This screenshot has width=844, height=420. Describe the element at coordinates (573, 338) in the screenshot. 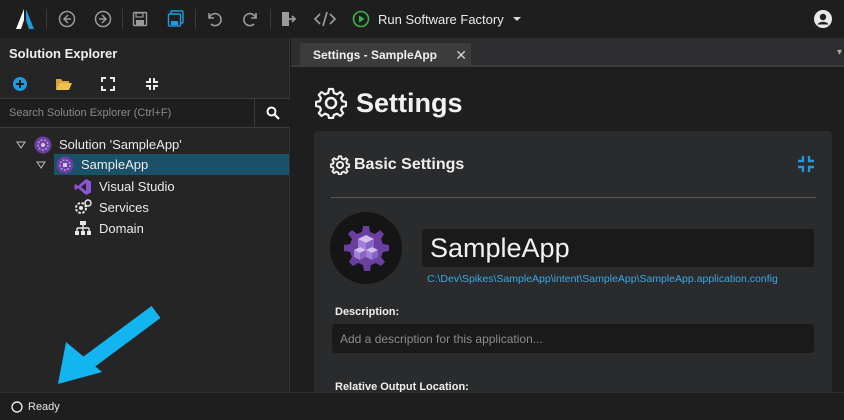

I see `description-field` at that location.